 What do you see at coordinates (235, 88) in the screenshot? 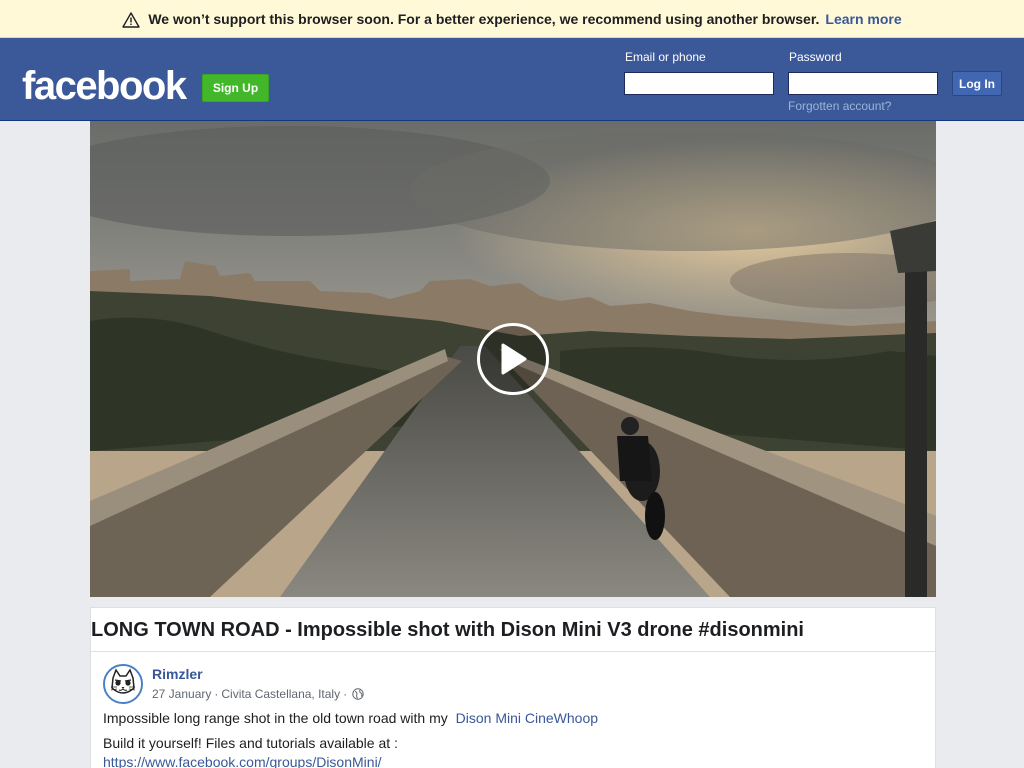
I see `sign-up-button: Sign Up` at bounding box center [235, 88].